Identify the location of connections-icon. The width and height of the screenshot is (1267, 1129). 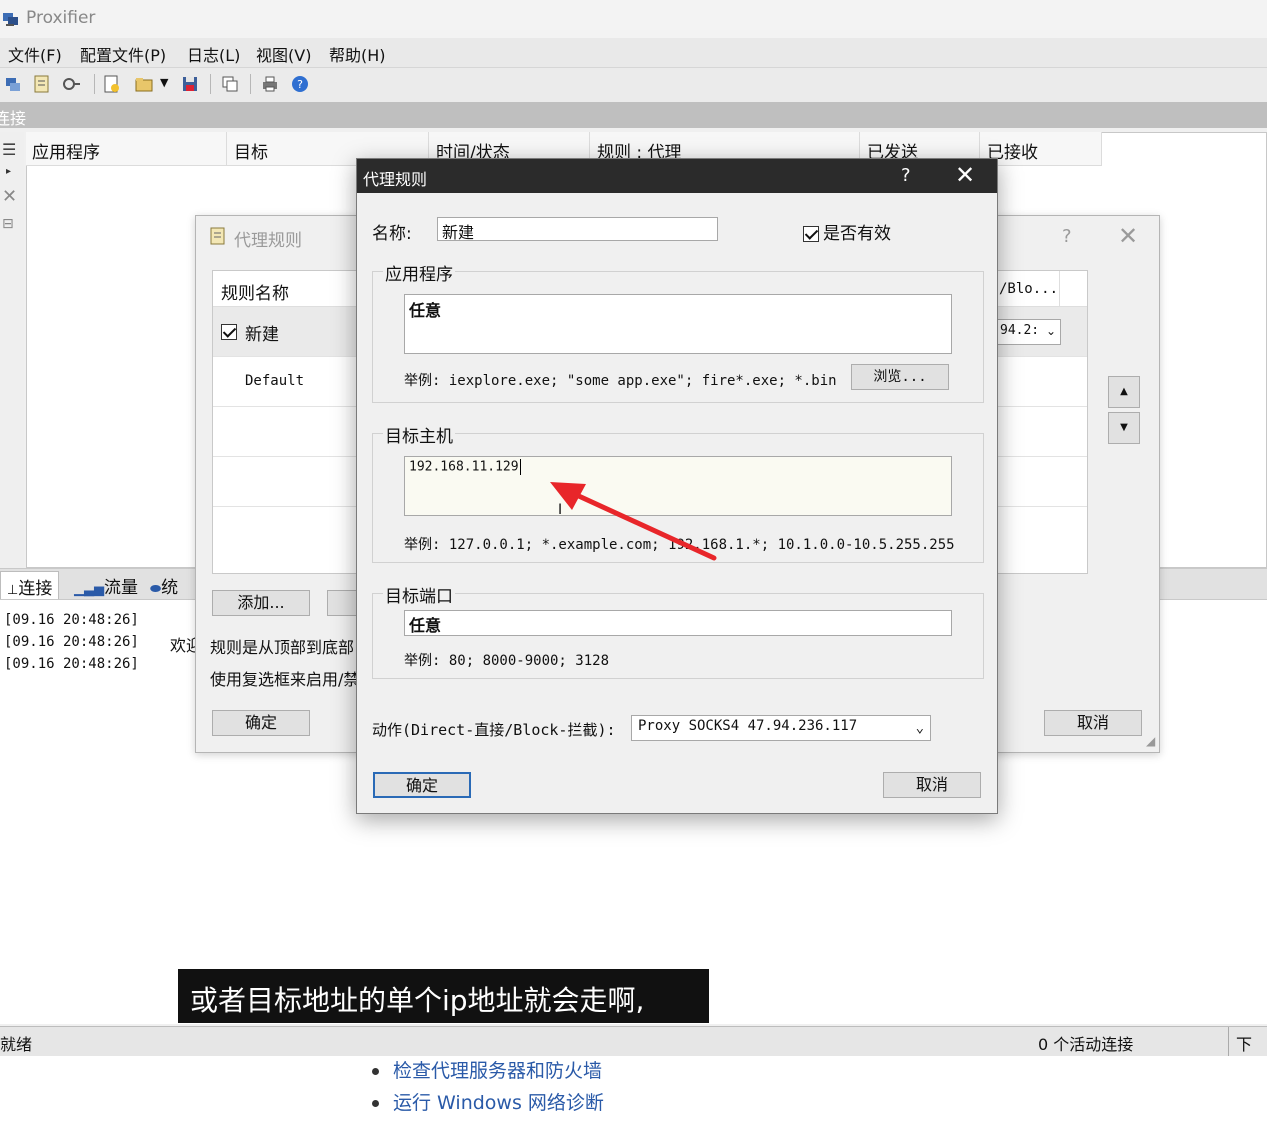
(14, 84).